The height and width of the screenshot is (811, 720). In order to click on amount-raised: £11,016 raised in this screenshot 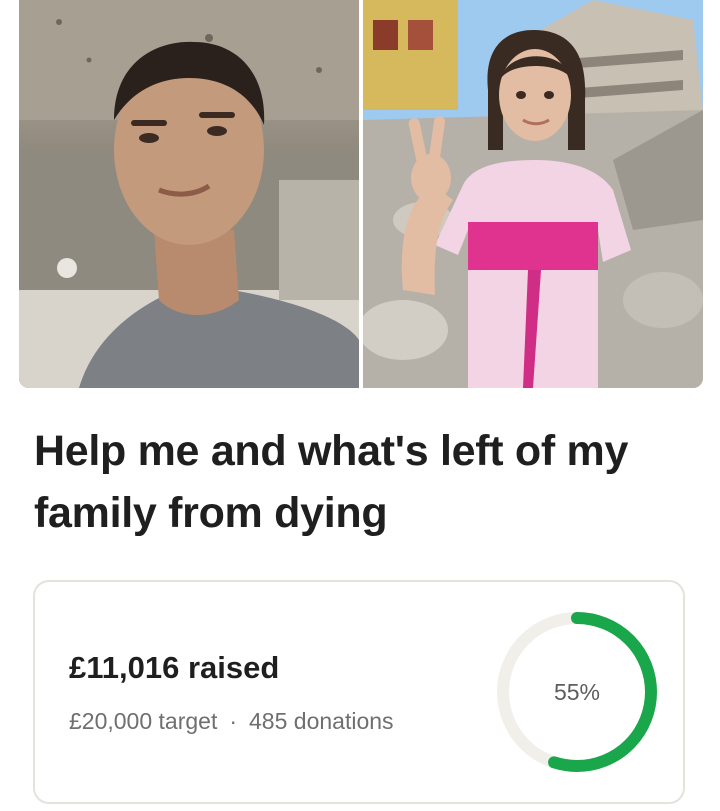, I will do `click(174, 667)`.